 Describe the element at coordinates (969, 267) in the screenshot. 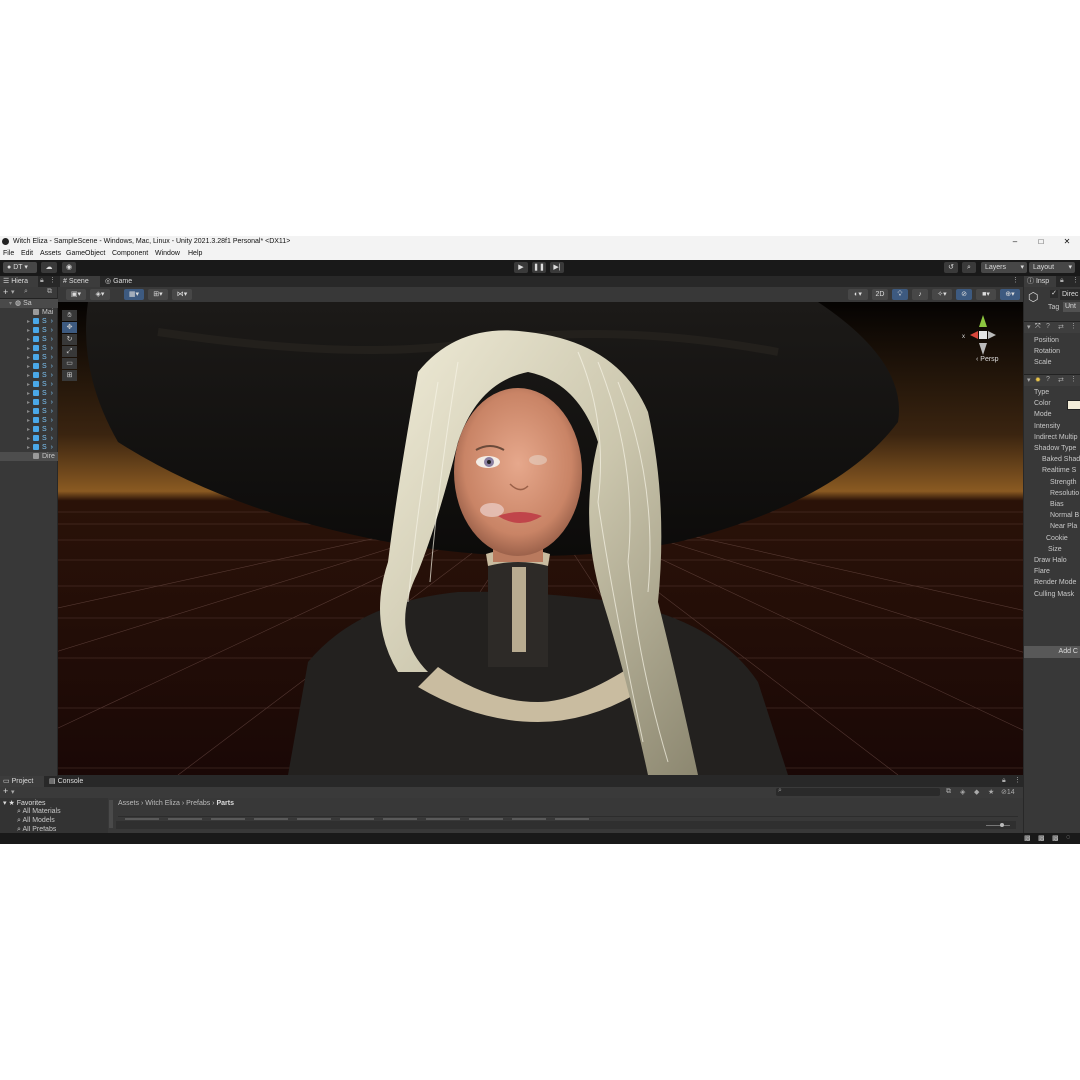

I see `search-button: ⌕` at that location.